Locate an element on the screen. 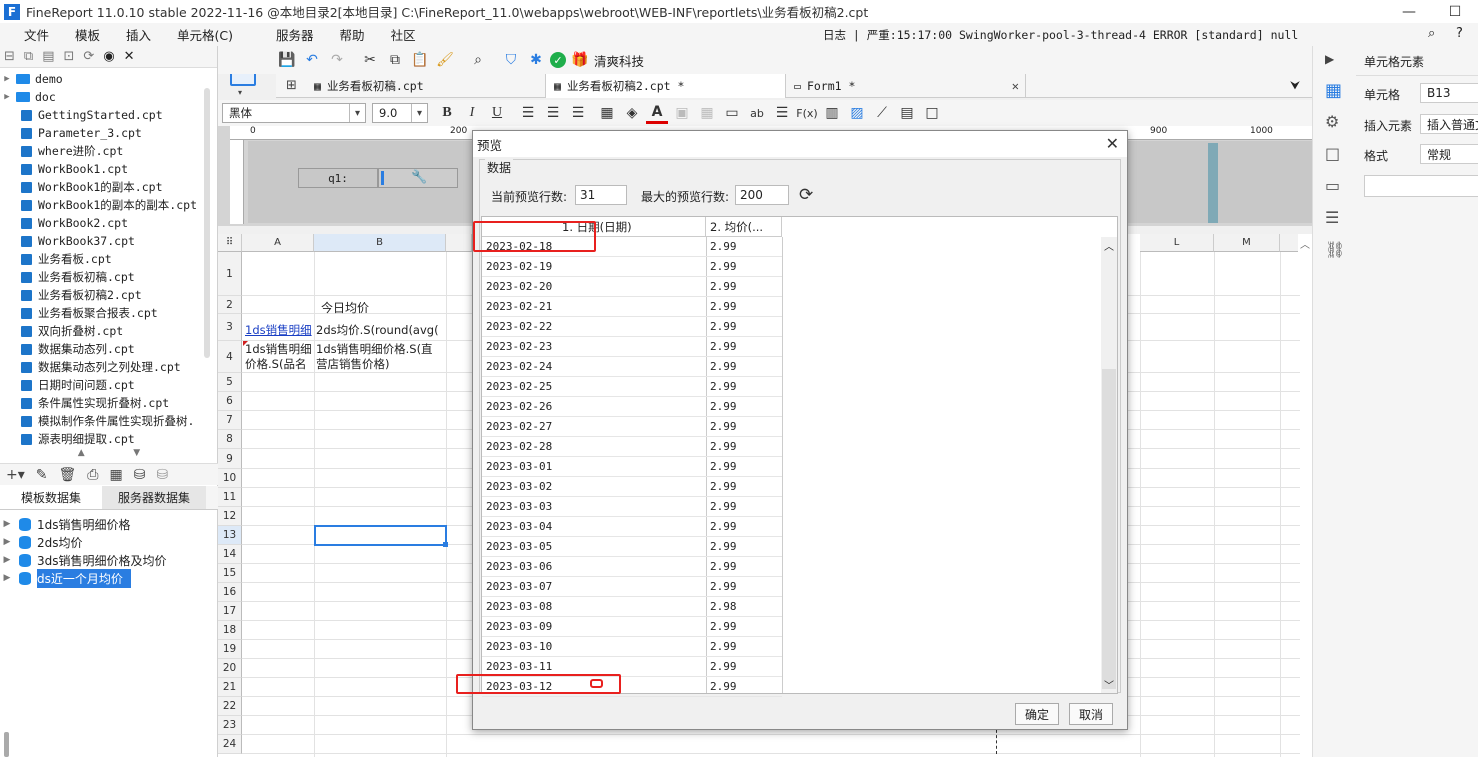 This screenshot has height=757, width=1478. row-header: 17 is located at coordinates (230, 611).